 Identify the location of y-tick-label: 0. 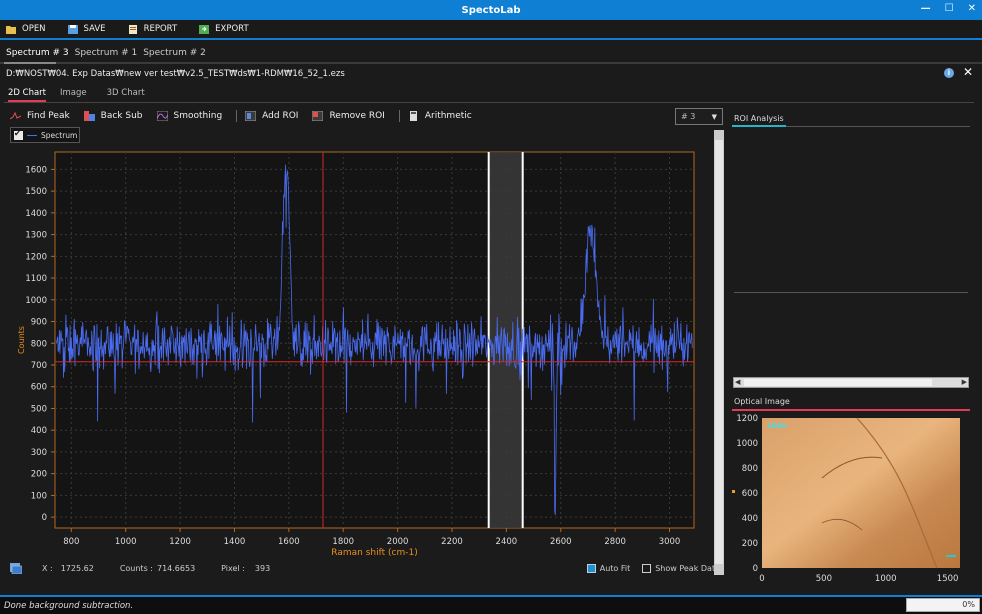
(44, 518).